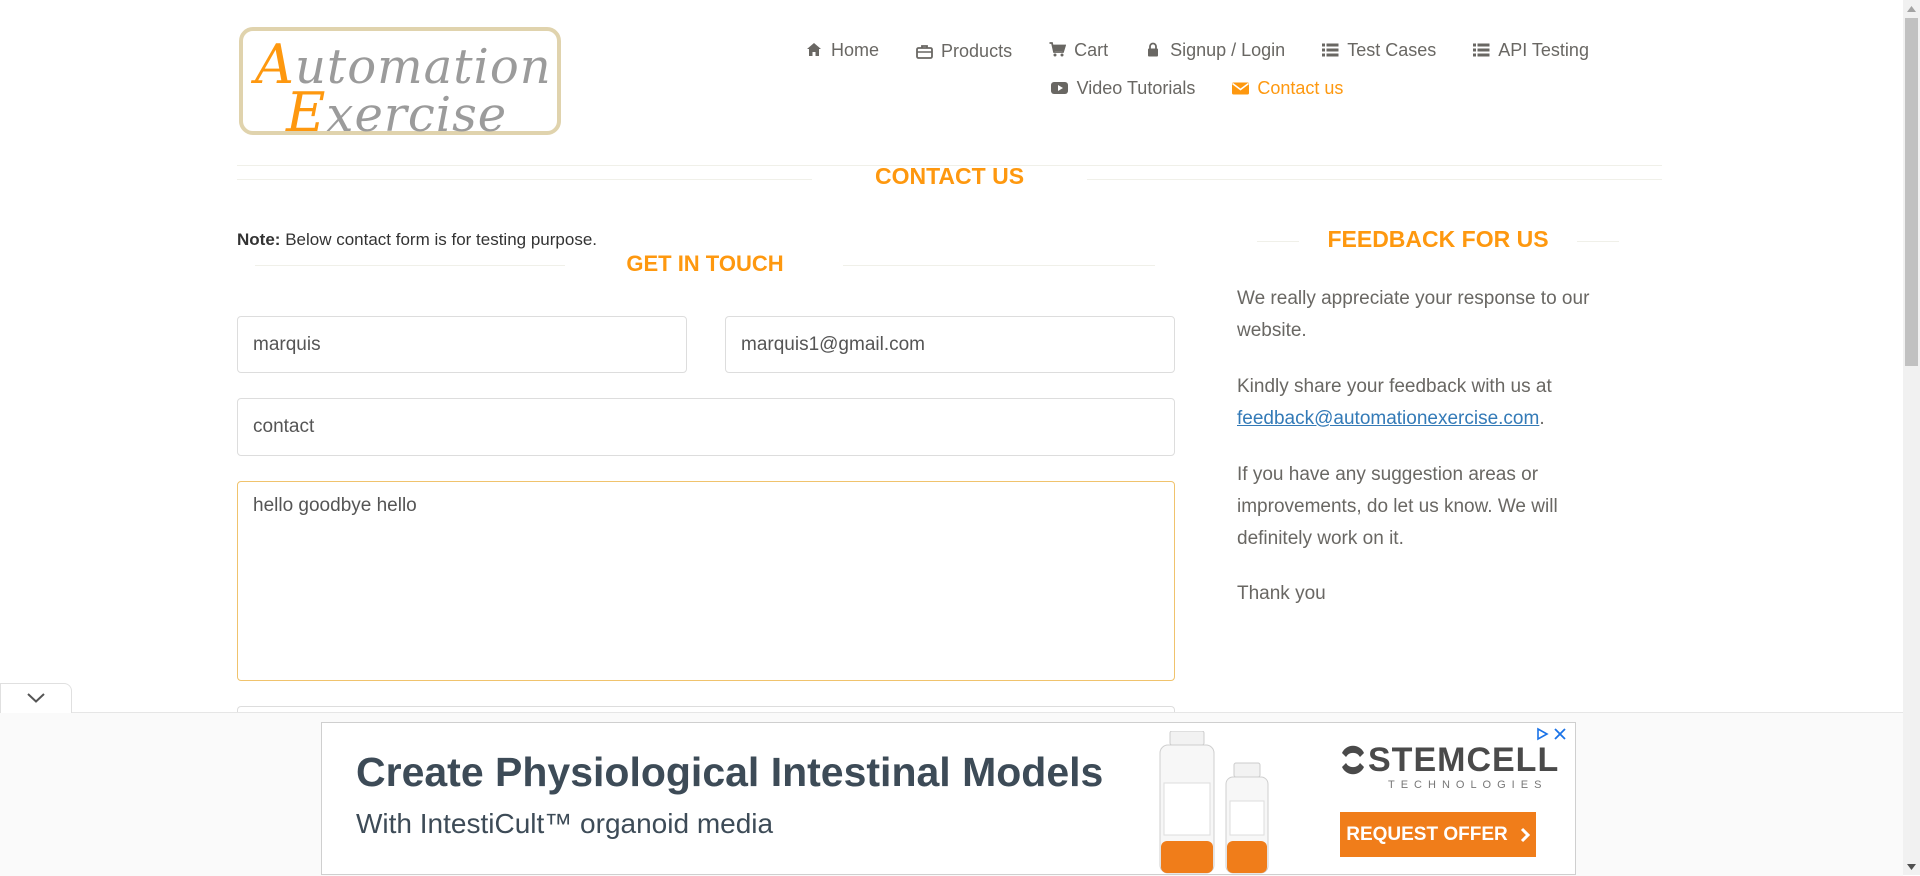  Describe the element at coordinates (1281, 593) in the screenshot. I see `feedback-paragraph-4: Thank you` at that location.